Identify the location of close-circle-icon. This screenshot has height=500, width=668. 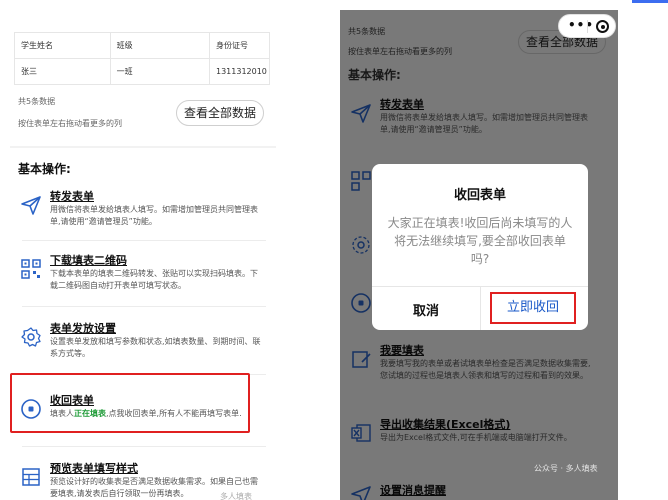
(602, 26).